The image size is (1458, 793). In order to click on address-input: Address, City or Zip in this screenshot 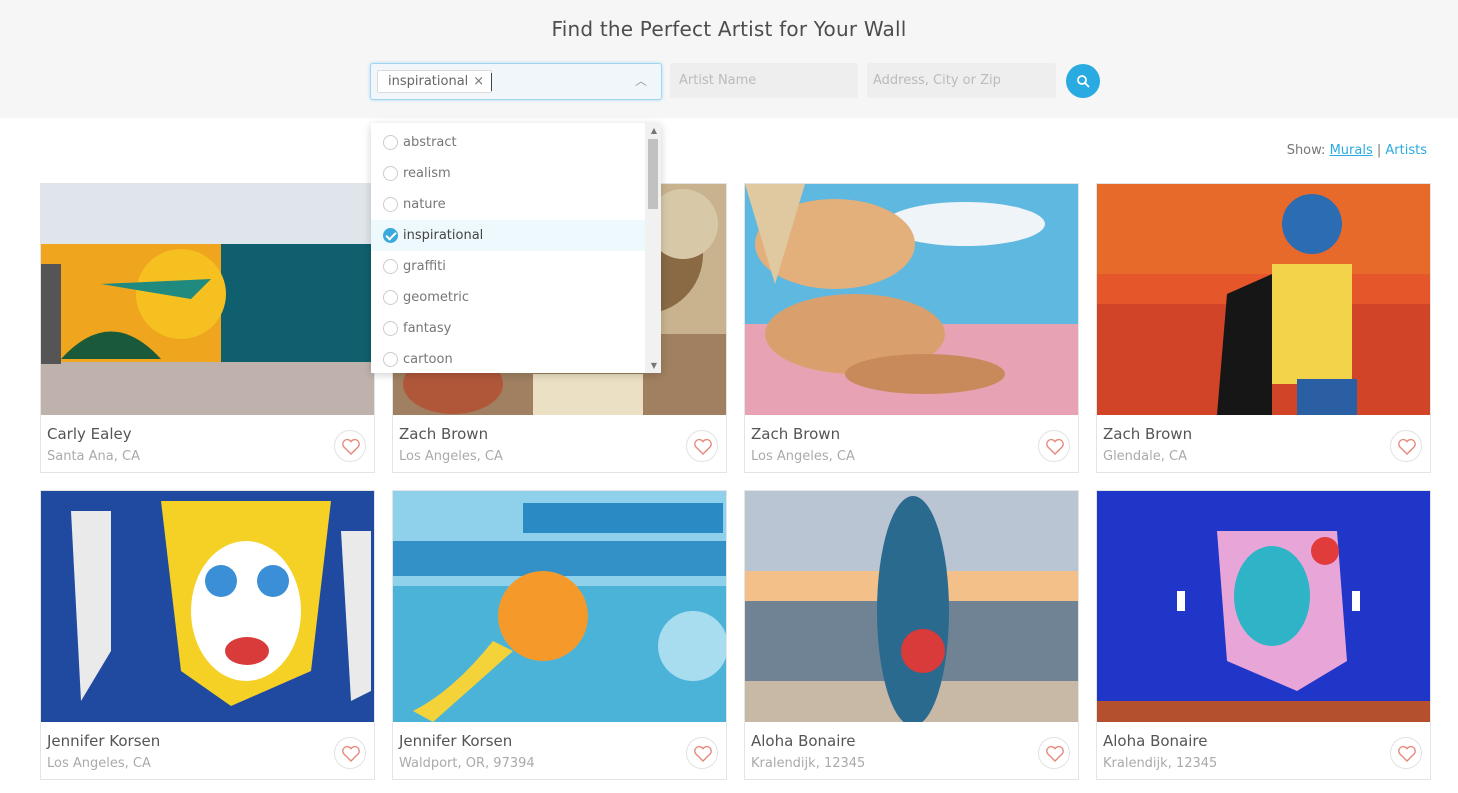, I will do `click(961, 80)`.